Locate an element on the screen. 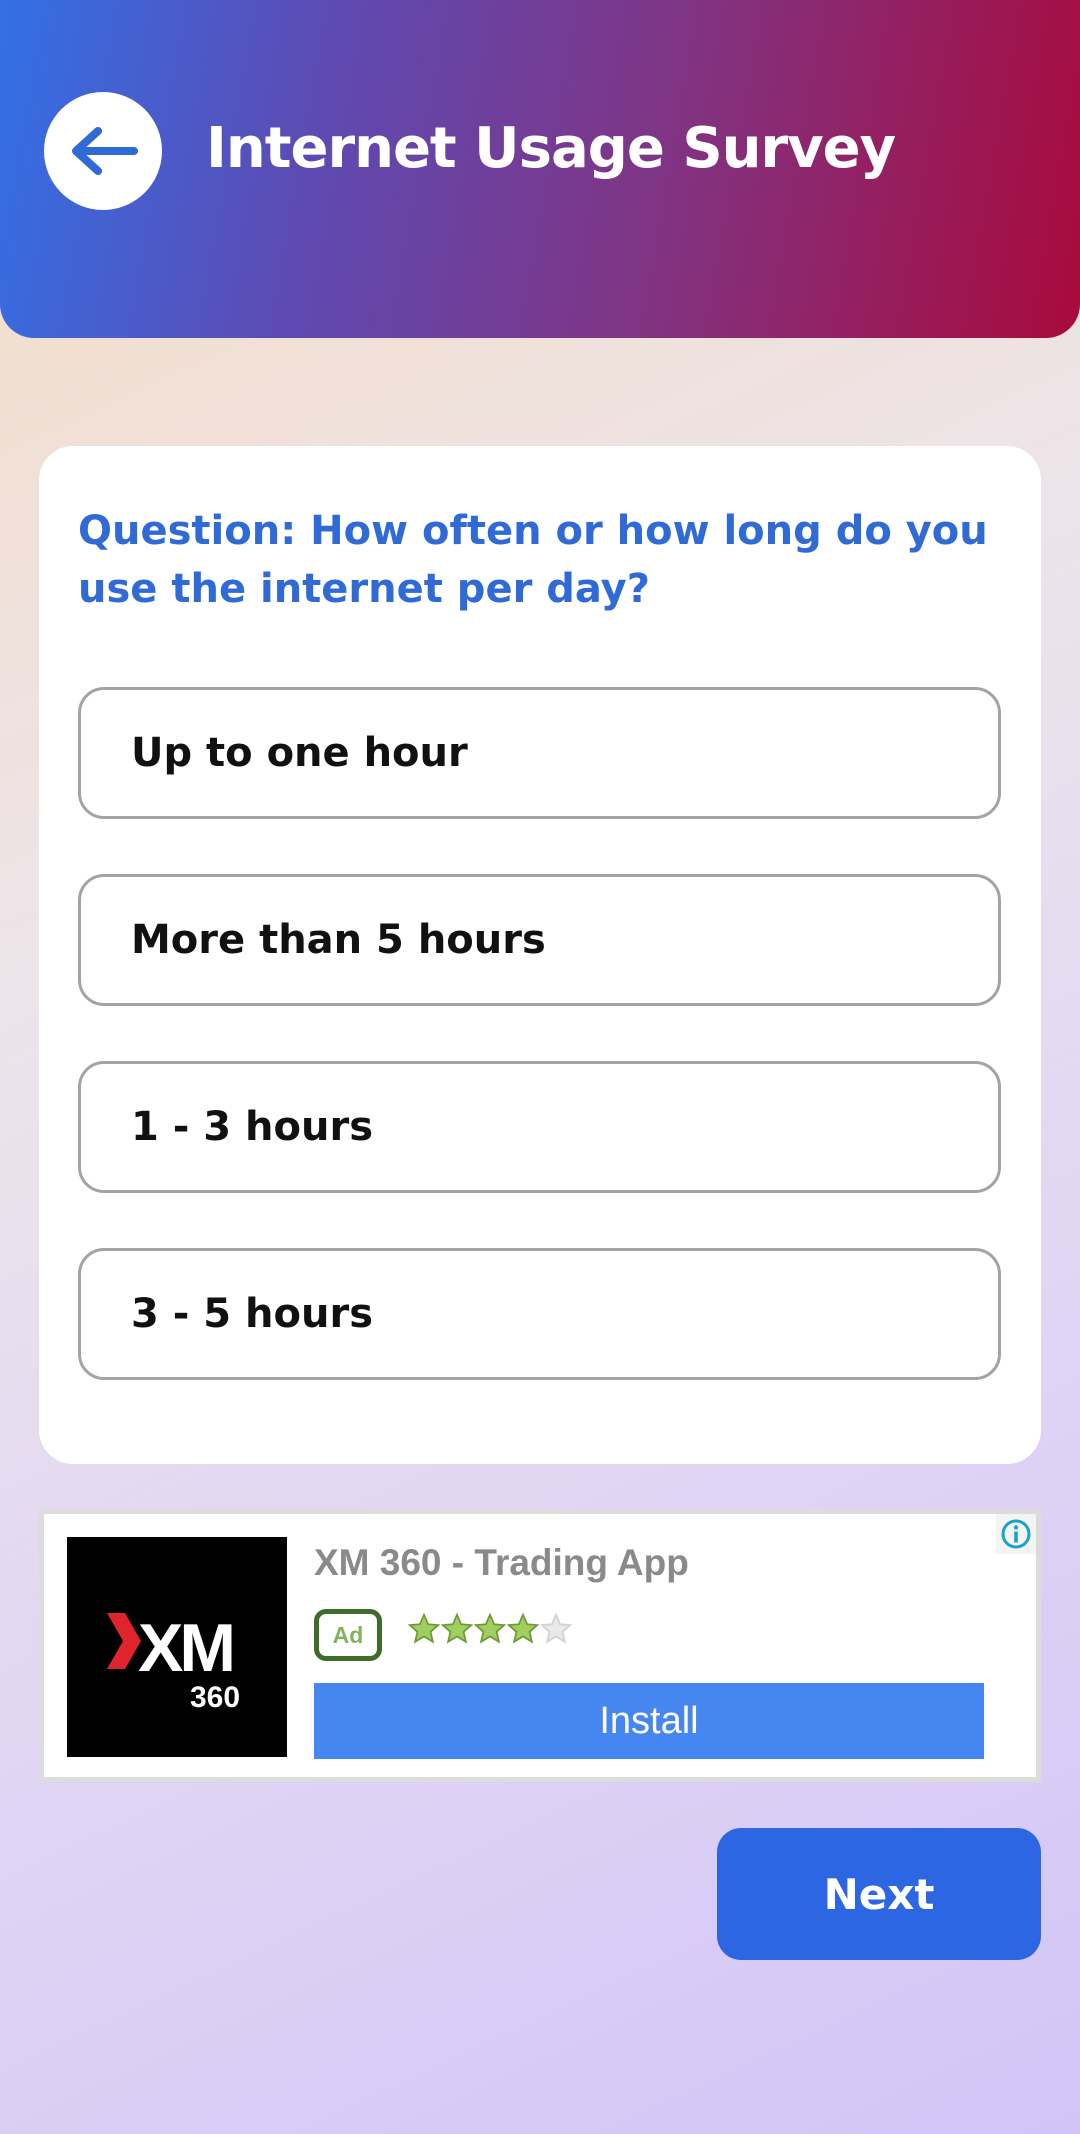  arrow-left-icon is located at coordinates (105, 151).